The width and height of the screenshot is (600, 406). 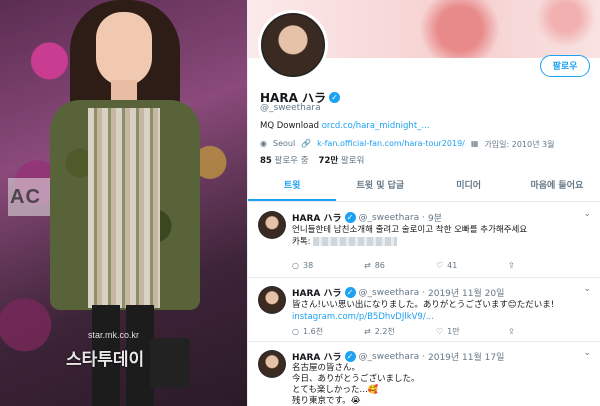 What do you see at coordinates (266, 161) in the screenshot?
I see `following-count: 85` at bounding box center [266, 161].